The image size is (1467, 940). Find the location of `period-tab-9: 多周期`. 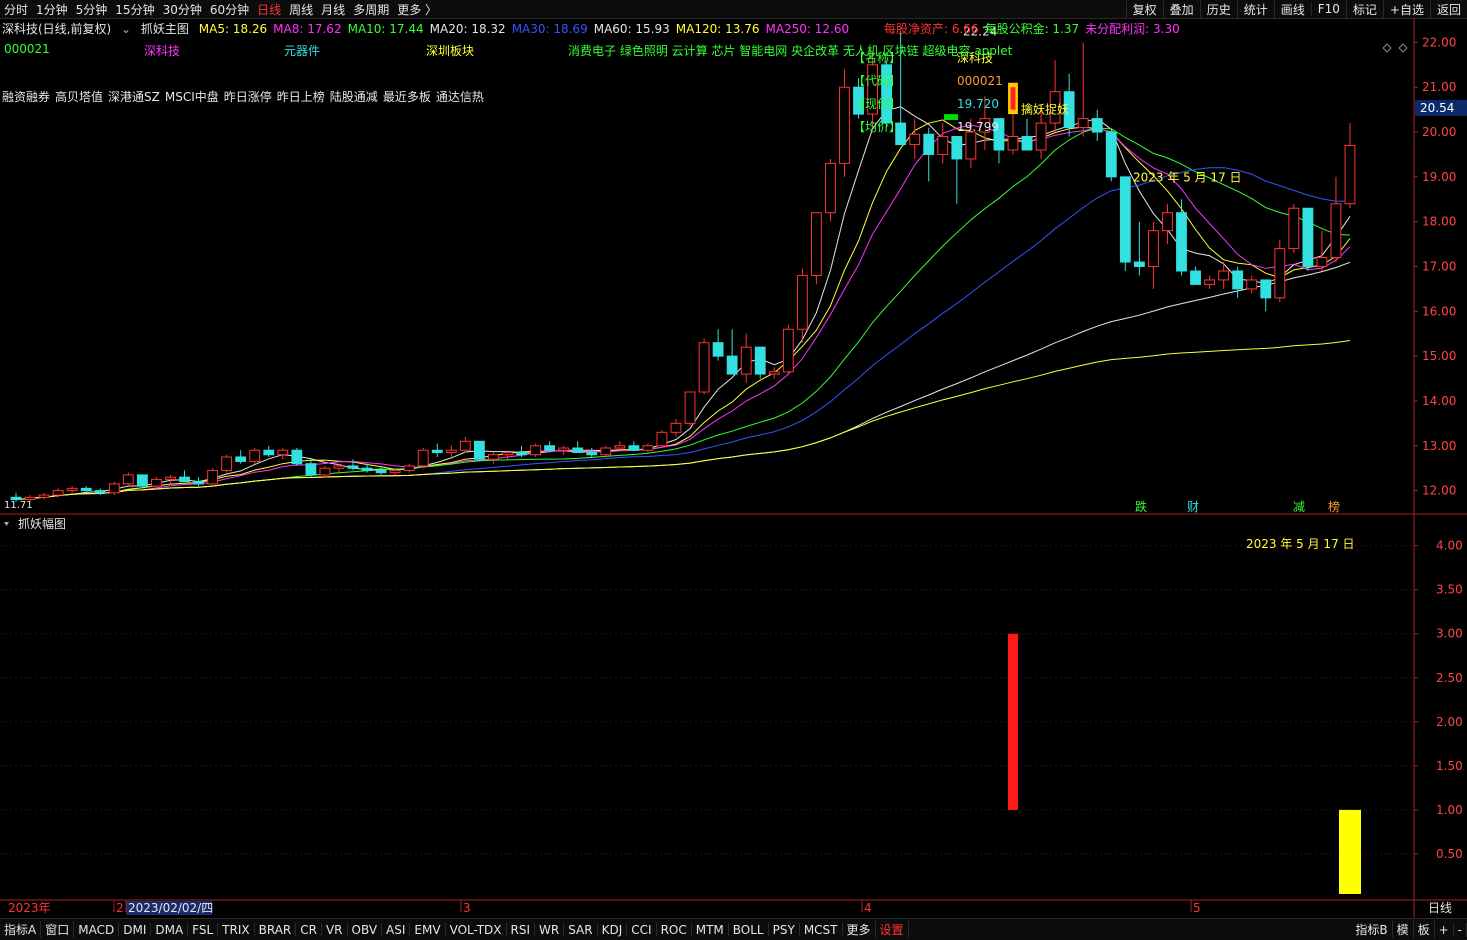

period-tab-9: 多周期 is located at coordinates (371, 9).